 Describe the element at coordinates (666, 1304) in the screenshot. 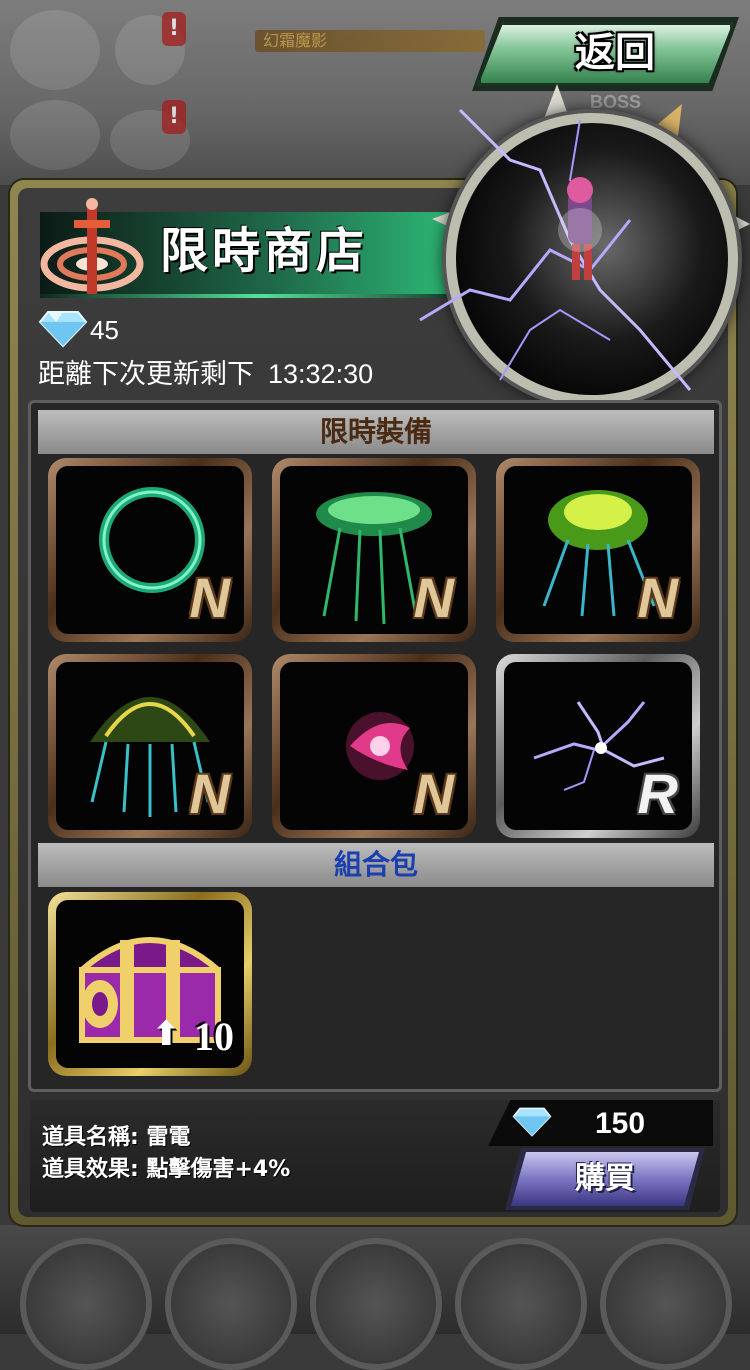

I see `bottom-nav-potion-icon` at that location.